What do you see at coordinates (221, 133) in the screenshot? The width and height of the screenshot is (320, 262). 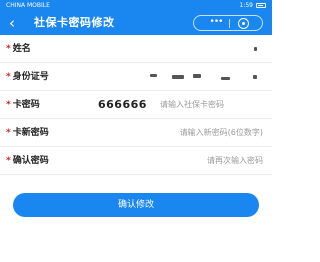 I see `new-password-input: 请输入新密码(6位数字)` at bounding box center [221, 133].